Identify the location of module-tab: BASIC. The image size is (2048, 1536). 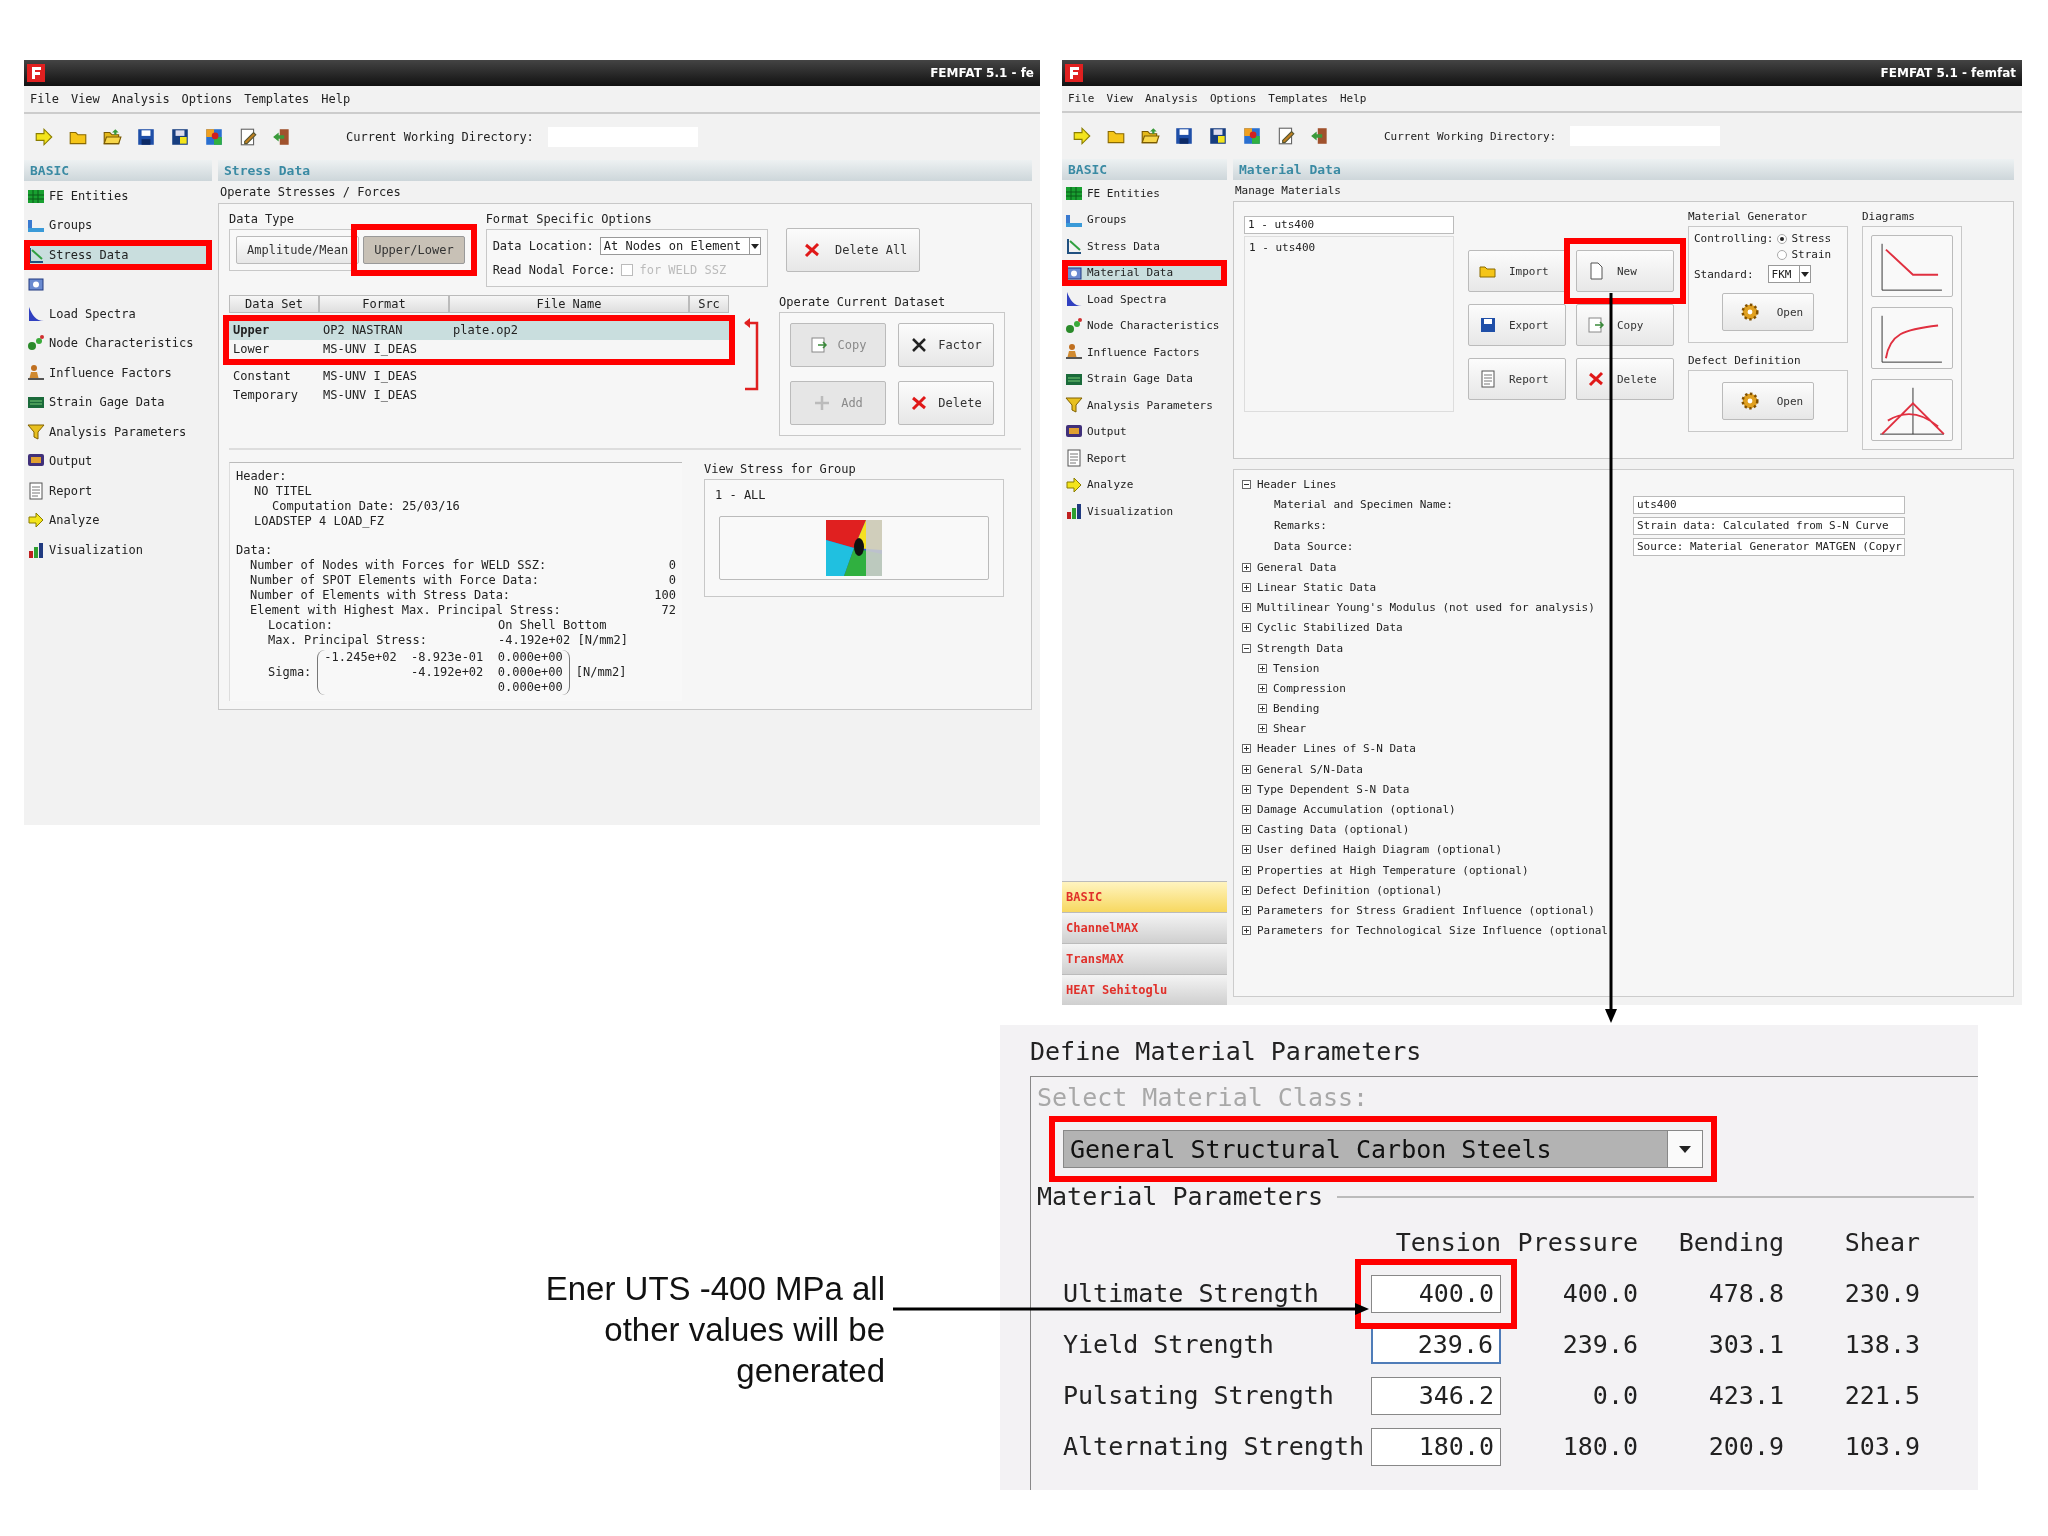
(1144, 896).